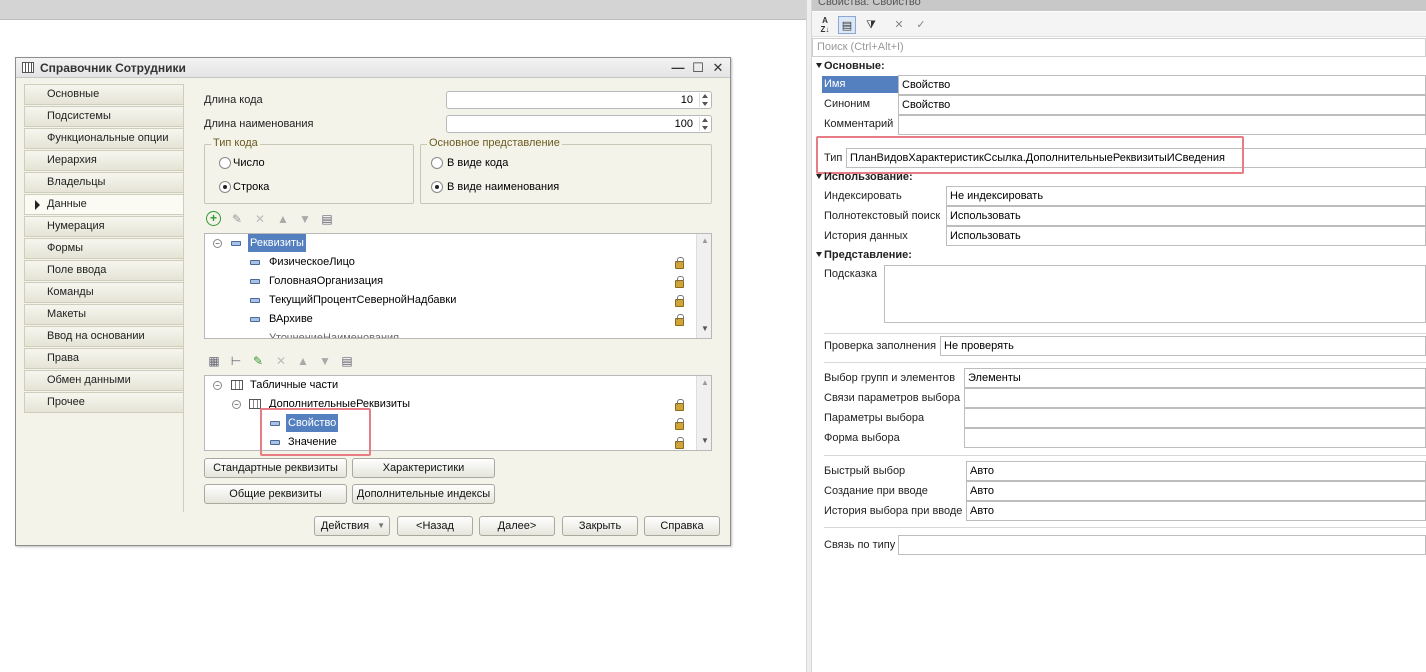 This screenshot has height=672, width=1426. Describe the element at coordinates (104, 226) in the screenshot. I see `sidebar-item-numbering: Нумерация` at that location.